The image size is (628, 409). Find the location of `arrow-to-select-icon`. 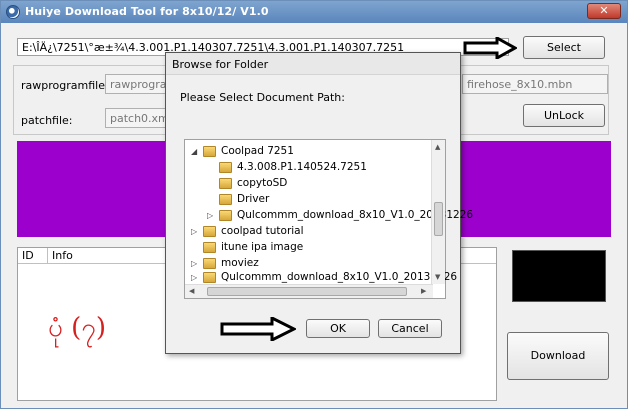

arrow-to-select-icon is located at coordinates (490, 48).